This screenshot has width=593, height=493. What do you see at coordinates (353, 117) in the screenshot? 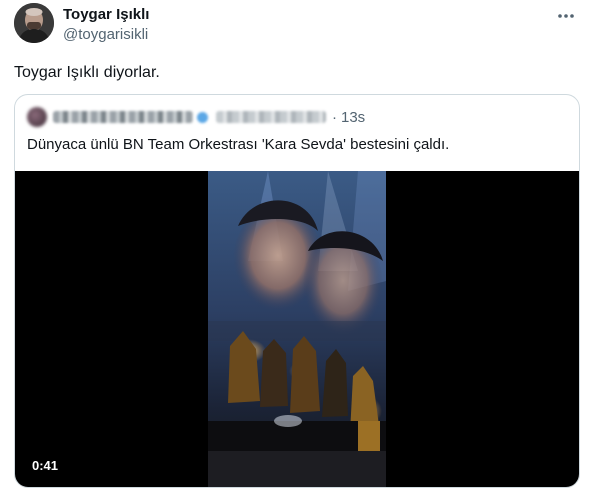
I see `quoted-tweet-time: 13s` at bounding box center [353, 117].